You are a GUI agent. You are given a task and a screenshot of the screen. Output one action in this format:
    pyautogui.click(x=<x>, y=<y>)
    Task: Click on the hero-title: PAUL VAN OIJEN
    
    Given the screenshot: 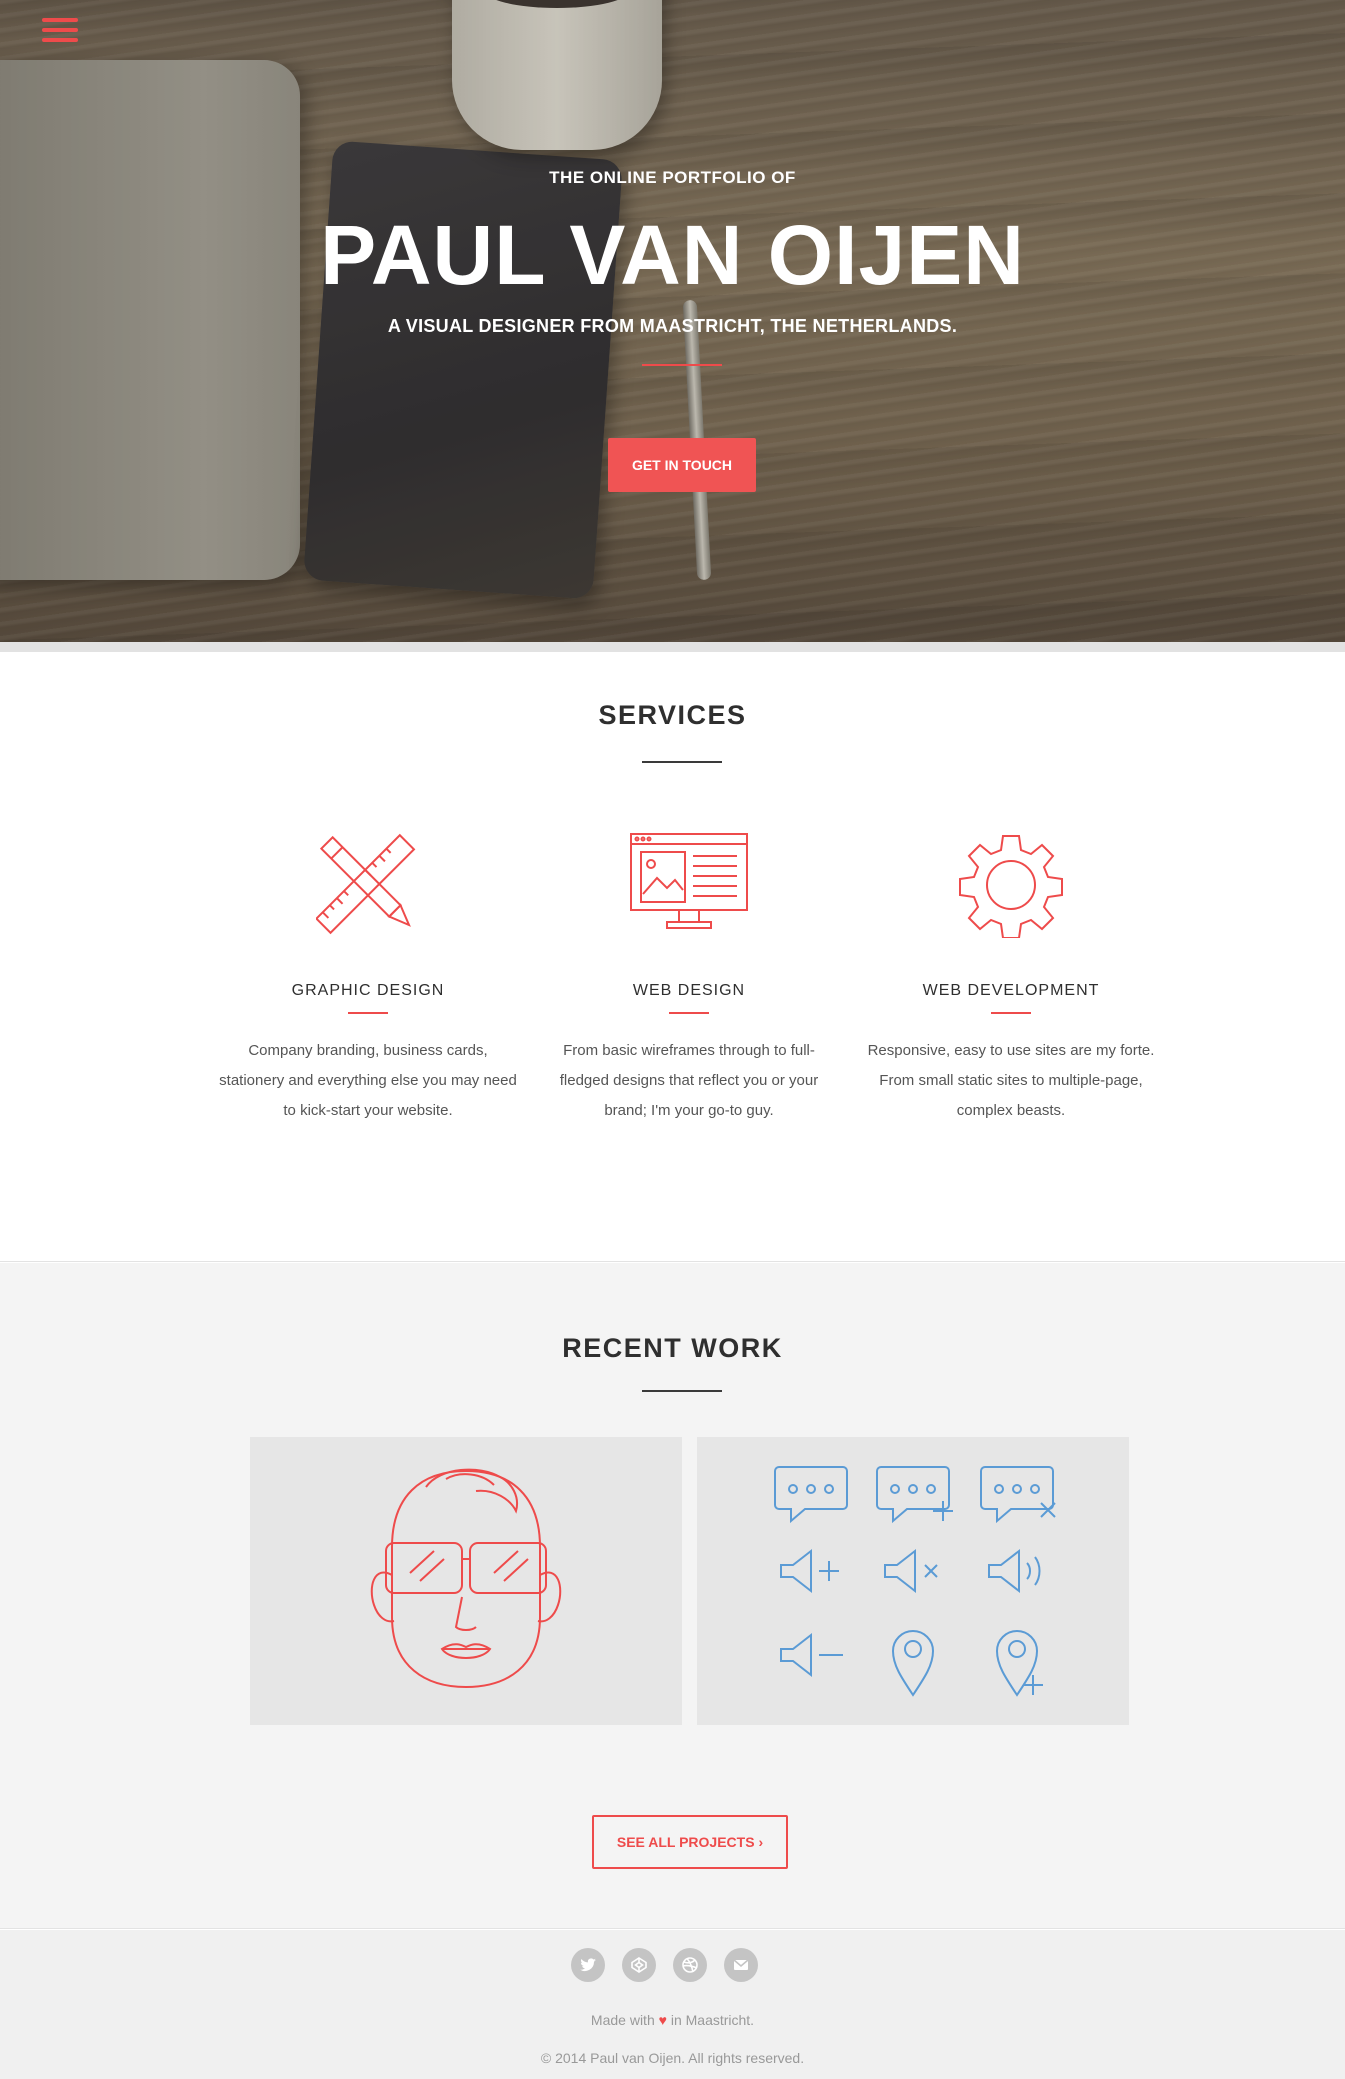 What is the action you would take?
    pyautogui.click(x=672, y=255)
    